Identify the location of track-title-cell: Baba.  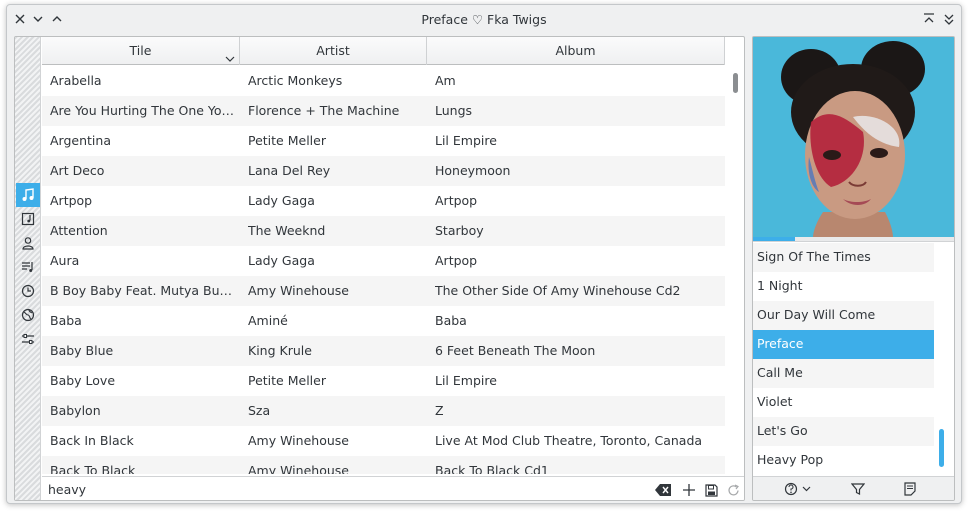
(66, 320).